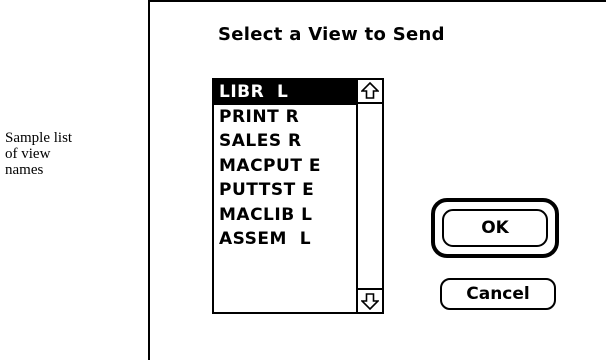 This screenshot has height=360, width=606. What do you see at coordinates (285, 166) in the screenshot?
I see `list-item: MACPUT E` at bounding box center [285, 166].